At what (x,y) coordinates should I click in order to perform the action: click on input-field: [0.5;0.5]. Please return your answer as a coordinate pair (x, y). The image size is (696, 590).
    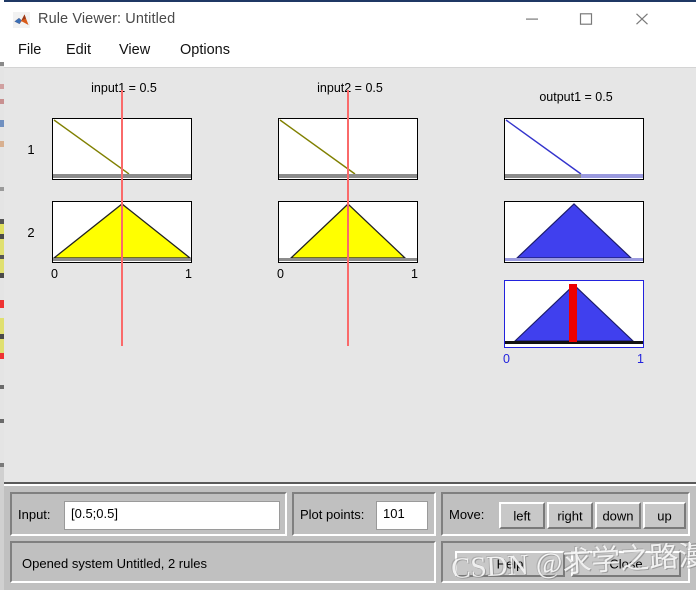
    Looking at the image, I should click on (172, 515).